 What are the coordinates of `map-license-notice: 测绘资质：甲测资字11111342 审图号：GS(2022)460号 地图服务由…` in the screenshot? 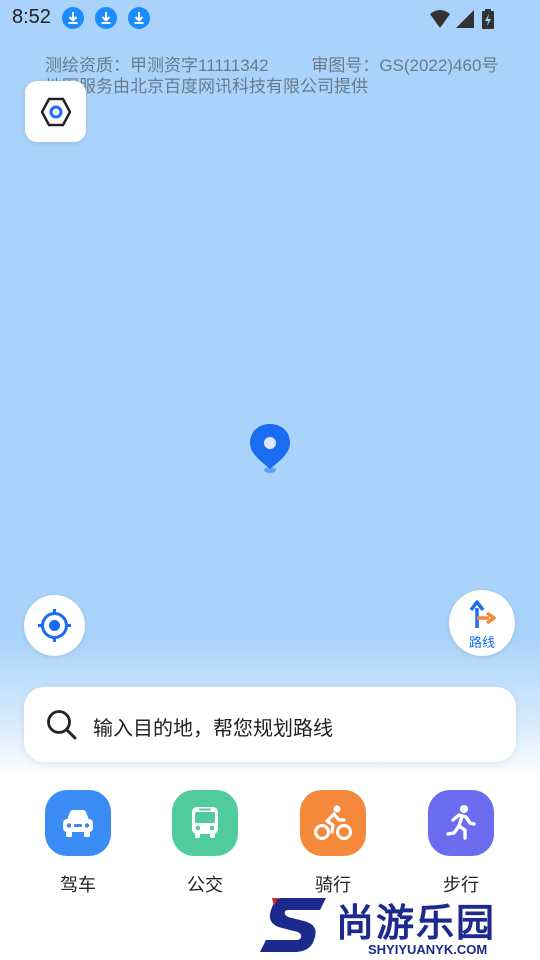 It's located at (285, 76).